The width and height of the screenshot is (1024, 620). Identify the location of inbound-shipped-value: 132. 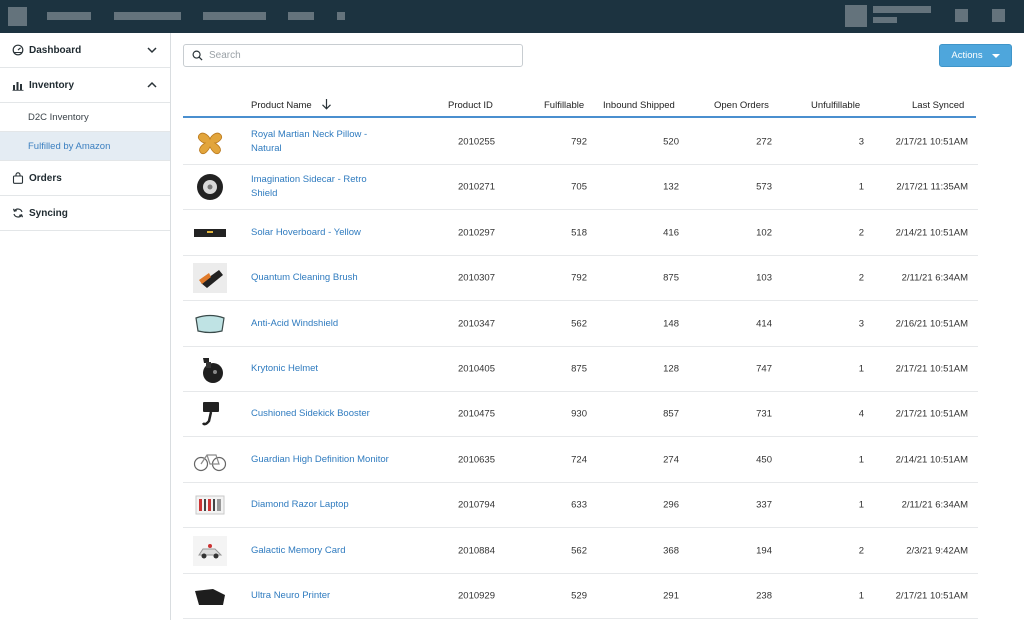
(671, 187).